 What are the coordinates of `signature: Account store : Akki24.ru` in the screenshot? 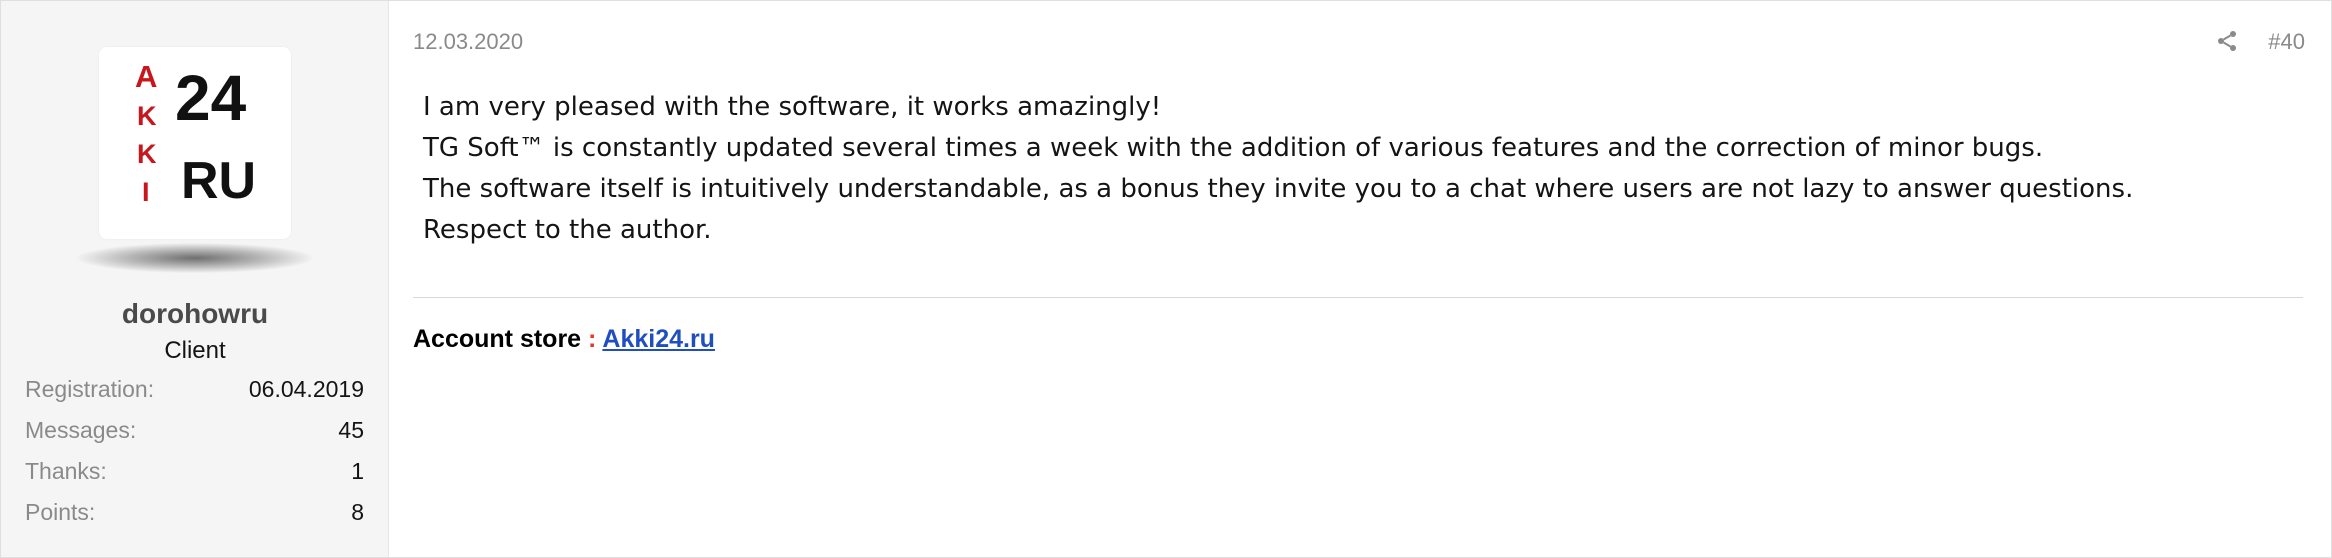 It's located at (564, 339).